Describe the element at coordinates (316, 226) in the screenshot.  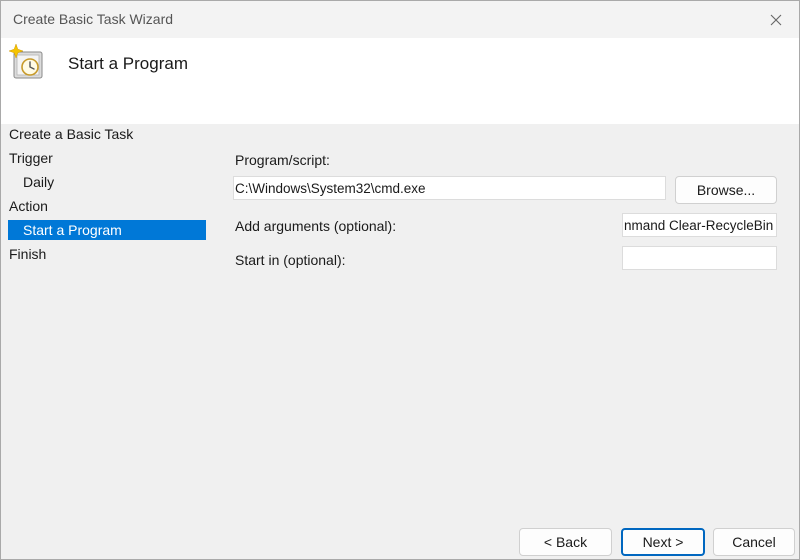
I see `add-arguments-label: Add arguments (optional):` at that location.